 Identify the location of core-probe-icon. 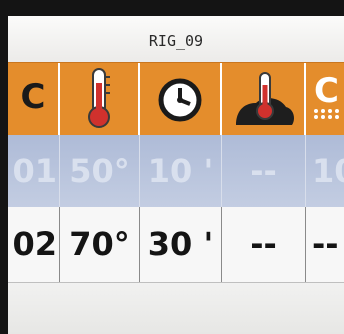
(263, 98).